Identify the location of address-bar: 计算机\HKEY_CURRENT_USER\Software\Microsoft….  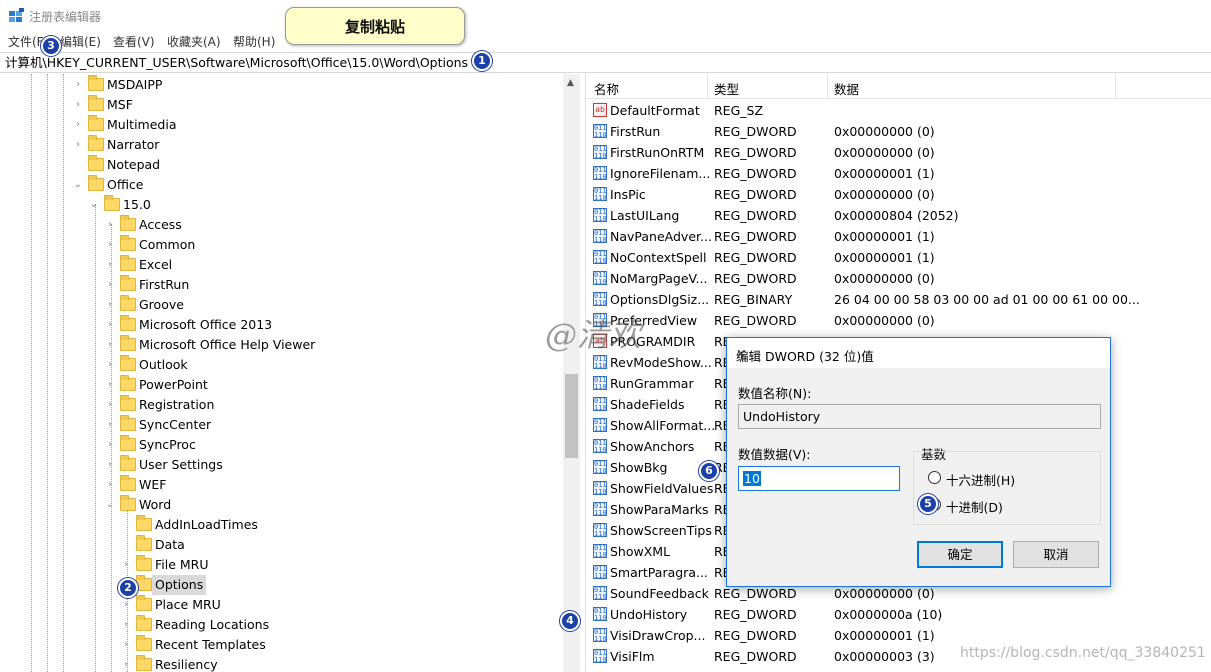
(605, 62).